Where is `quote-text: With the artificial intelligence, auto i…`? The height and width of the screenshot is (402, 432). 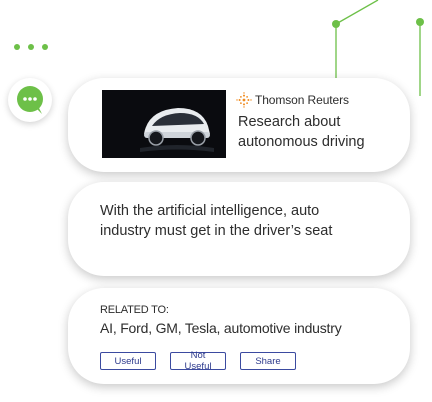
quote-text: With the artificial intelligence, auto i… is located at coordinates (250, 221).